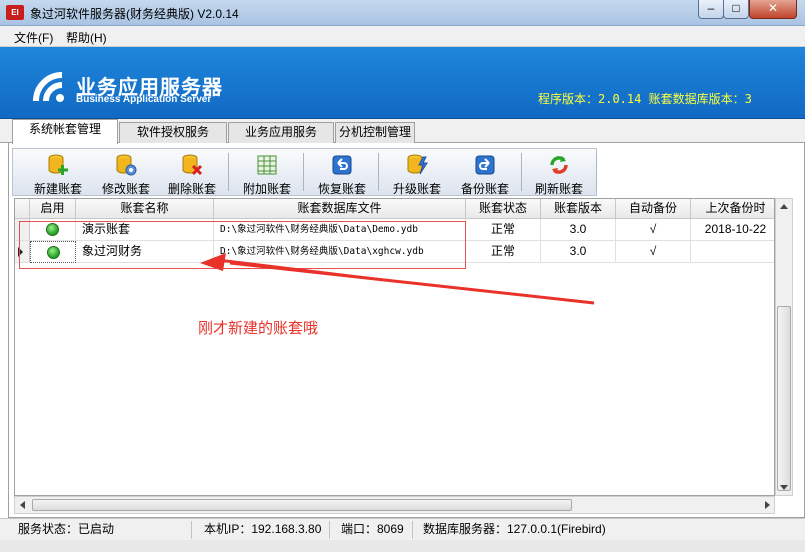 This screenshot has height=552, width=805. I want to click on upgrade-account-button: 升级账套, so click(417, 172).